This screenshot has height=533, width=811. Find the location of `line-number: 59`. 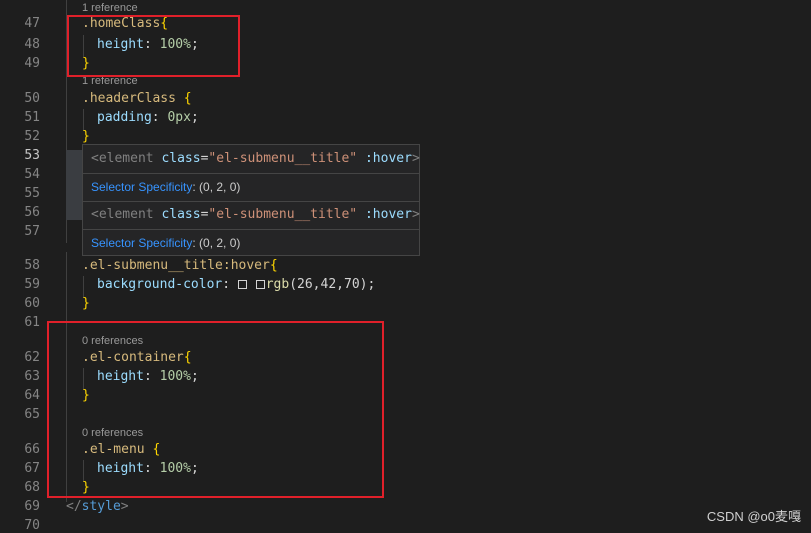

line-number: 59 is located at coordinates (32, 284).